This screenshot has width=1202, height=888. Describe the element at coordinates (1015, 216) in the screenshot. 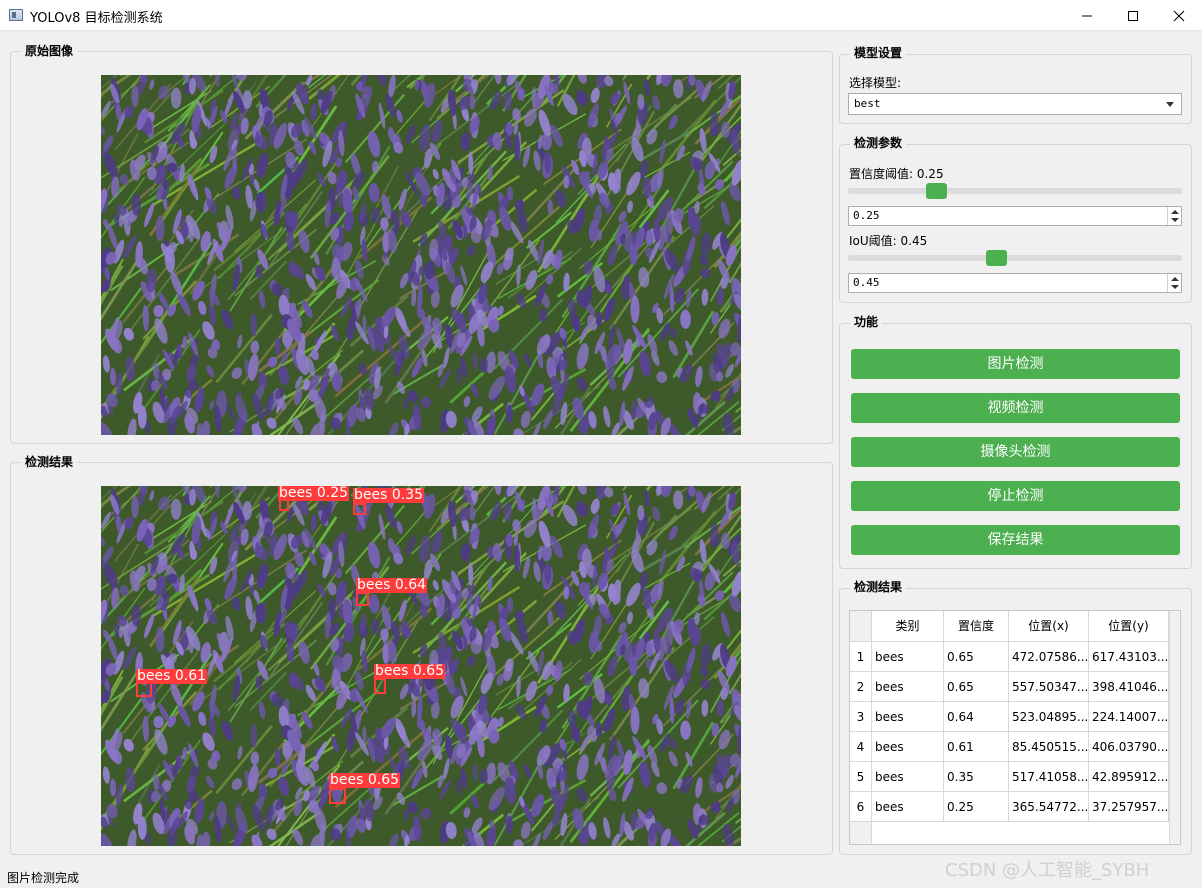

I see `confidence-spinbox: 0.25` at that location.